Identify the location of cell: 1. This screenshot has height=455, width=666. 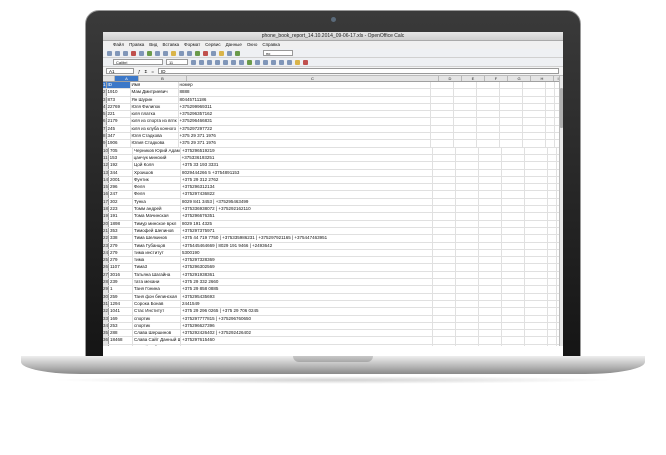
(121, 289).